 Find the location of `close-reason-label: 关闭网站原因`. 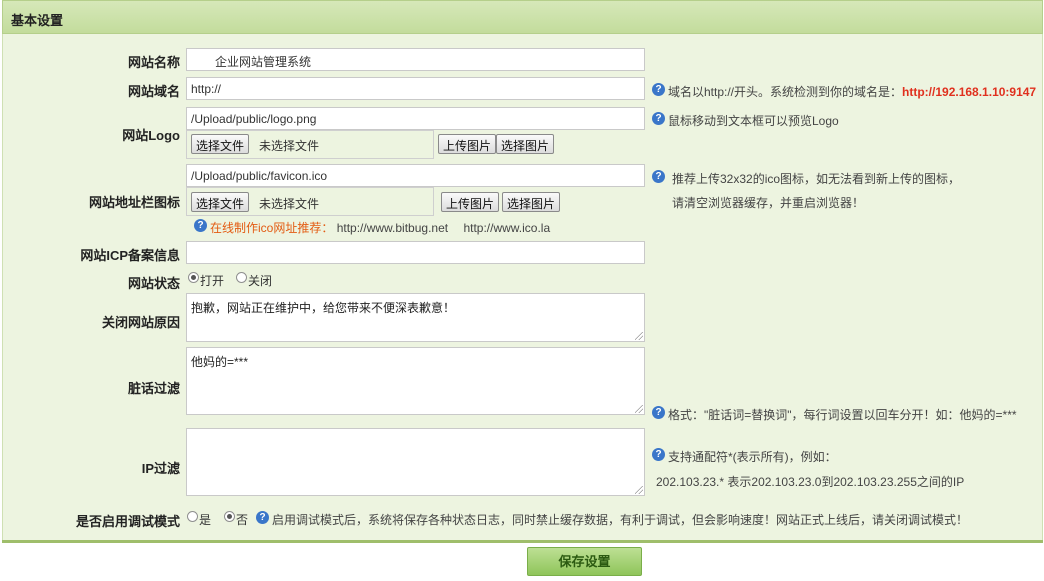

close-reason-label: 关闭网站原因 is located at coordinates (140, 322).